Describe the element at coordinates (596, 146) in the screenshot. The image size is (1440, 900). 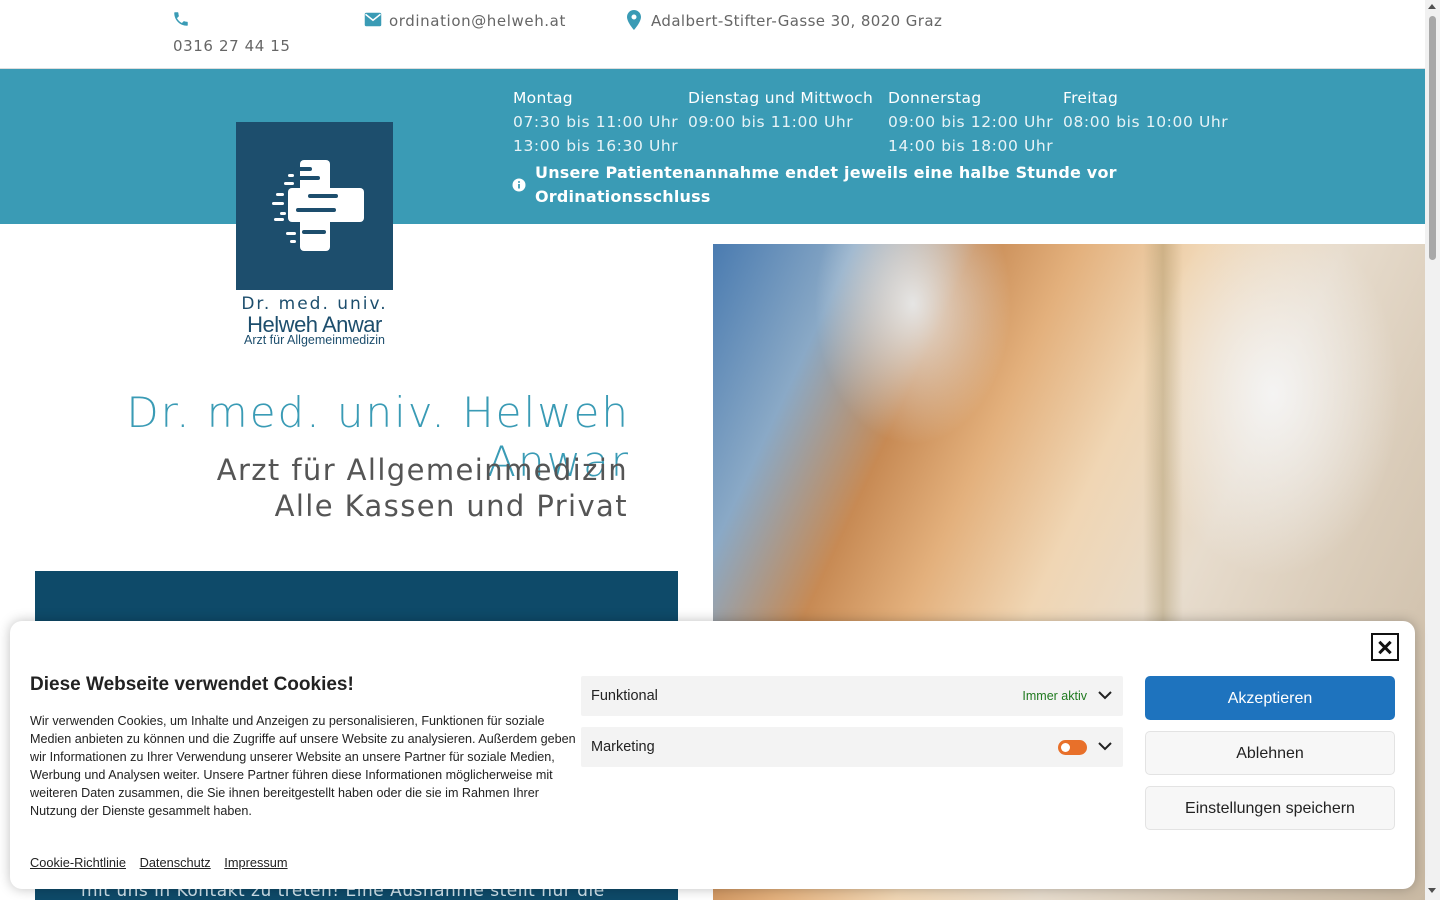
I see `day-time: 13:00 bis 16:30 Uhr` at that location.